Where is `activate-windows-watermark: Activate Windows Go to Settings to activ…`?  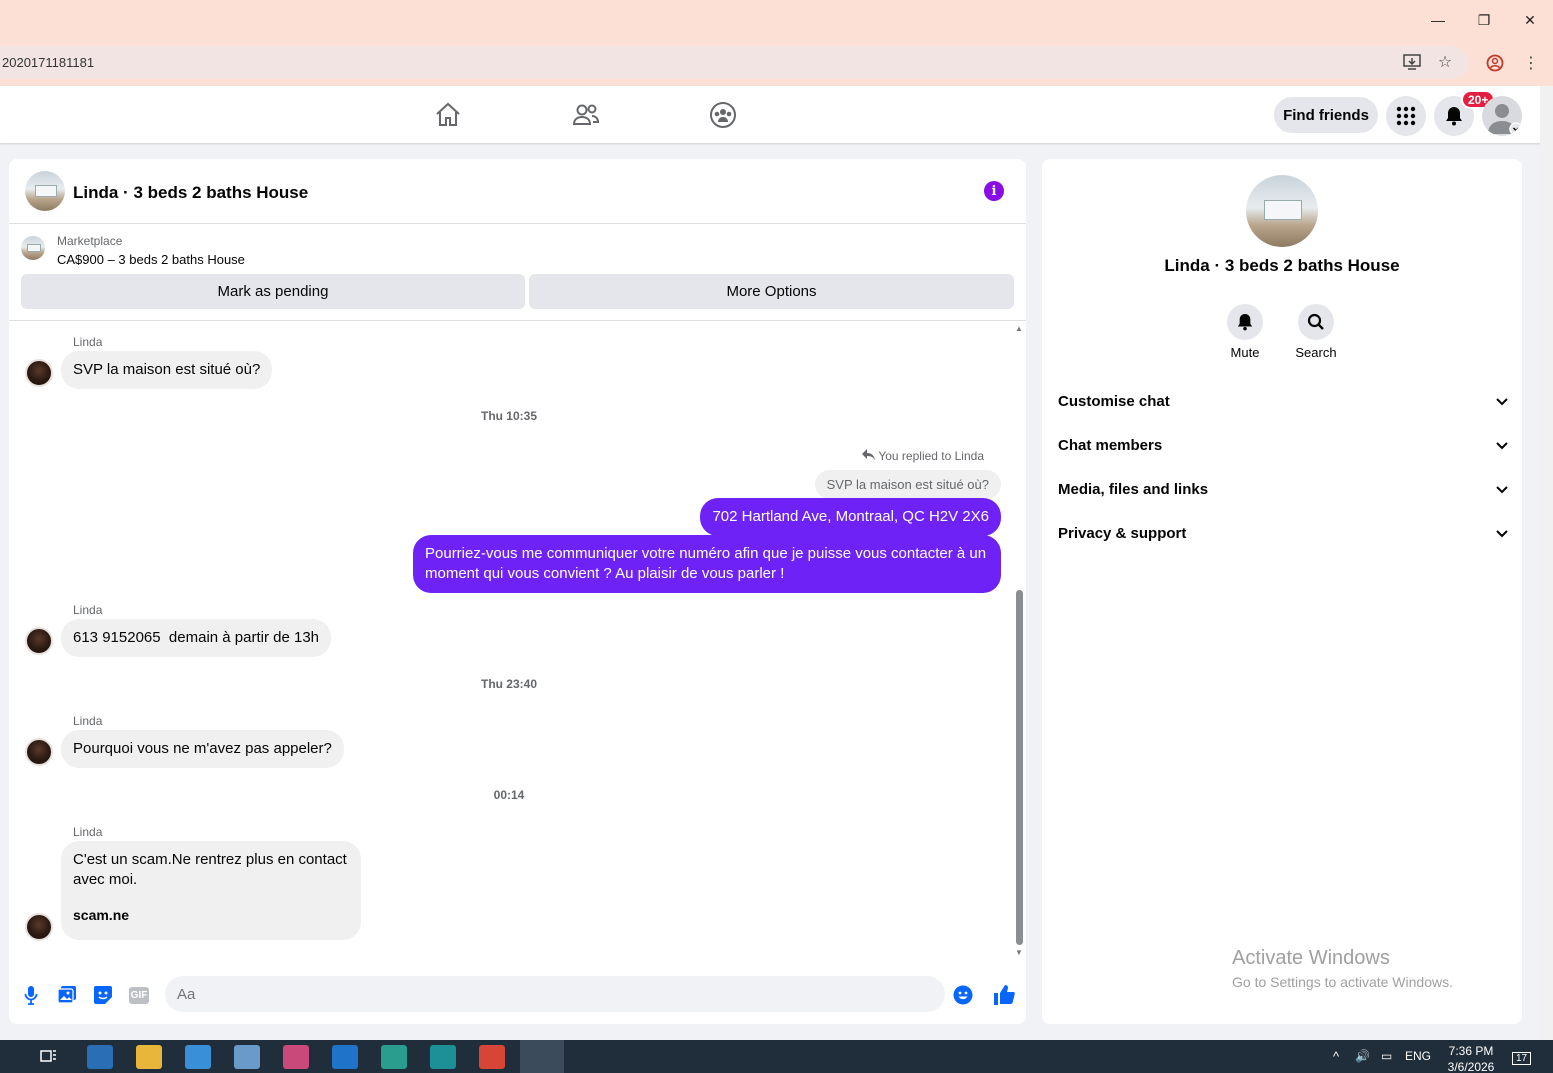 activate-windows-watermark: Activate Windows Go to Settings to activ… is located at coordinates (1342, 968).